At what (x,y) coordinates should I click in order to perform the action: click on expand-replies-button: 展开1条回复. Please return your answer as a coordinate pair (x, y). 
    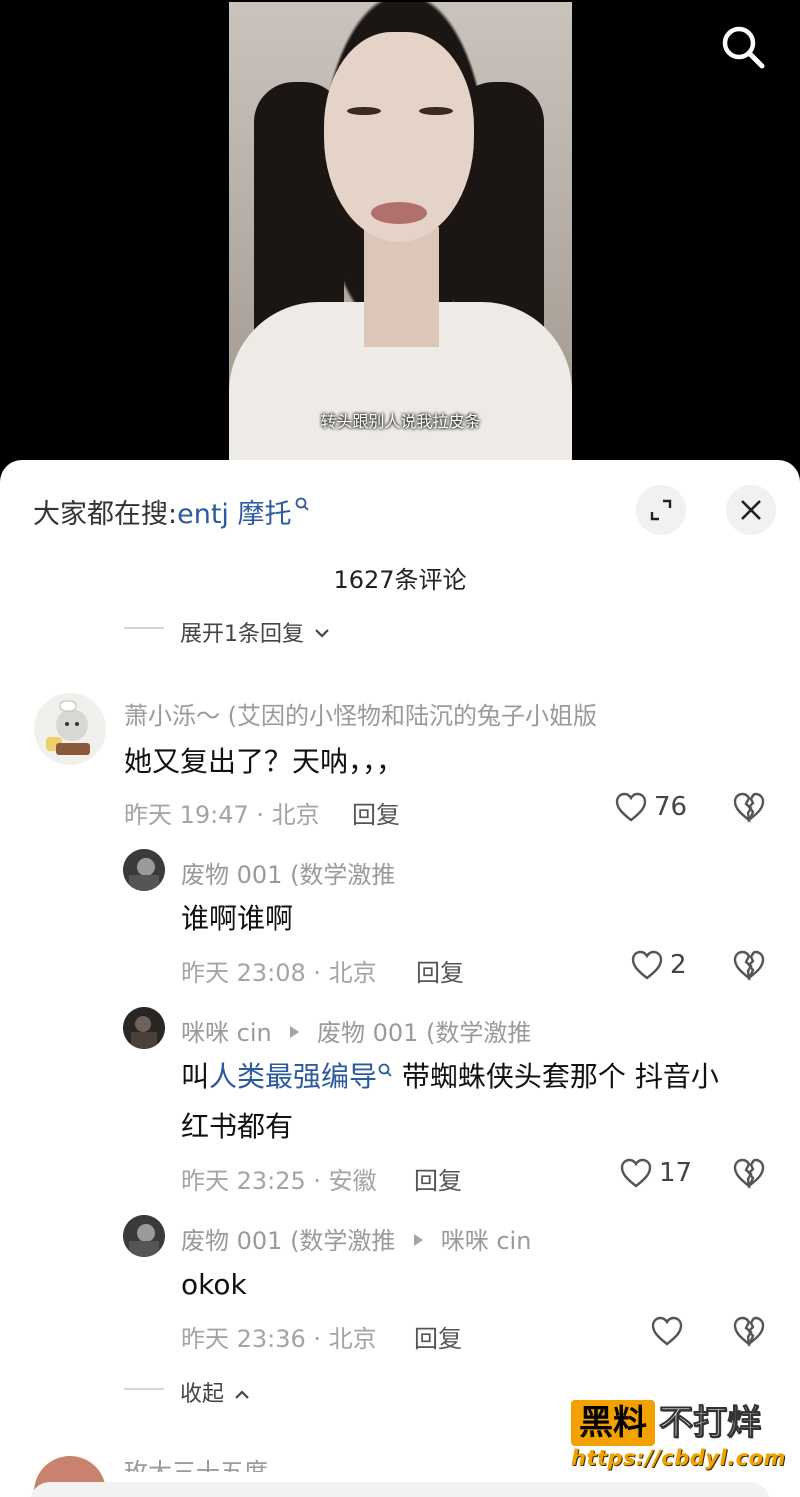
    Looking at the image, I should click on (255, 632).